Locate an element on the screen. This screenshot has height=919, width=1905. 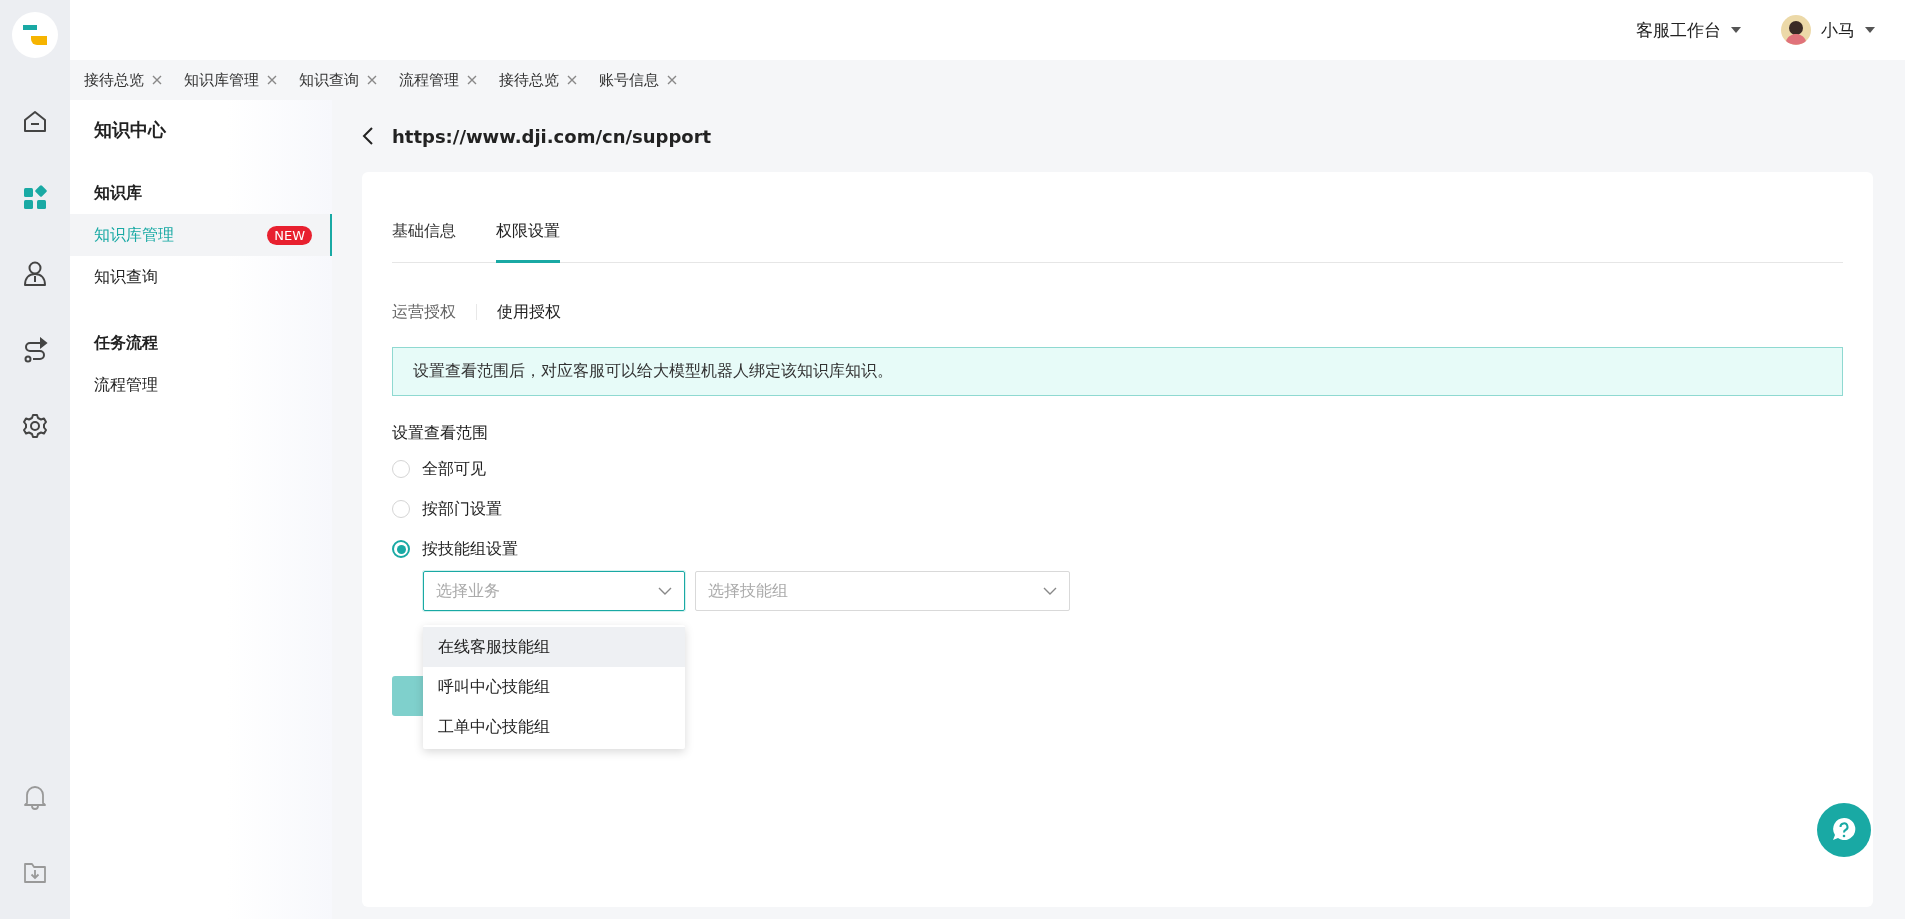
sub-tab: 使用授权 is located at coordinates (529, 312).